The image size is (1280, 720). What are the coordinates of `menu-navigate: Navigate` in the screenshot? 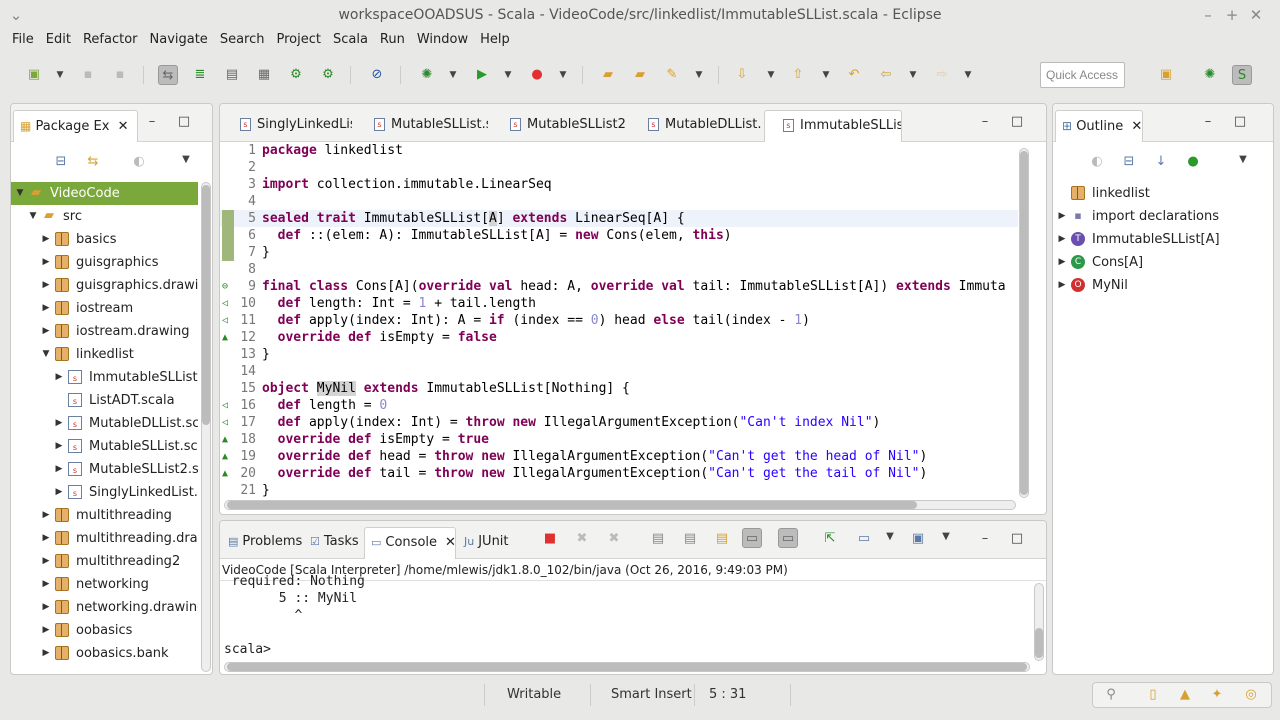 It's located at (179, 41).